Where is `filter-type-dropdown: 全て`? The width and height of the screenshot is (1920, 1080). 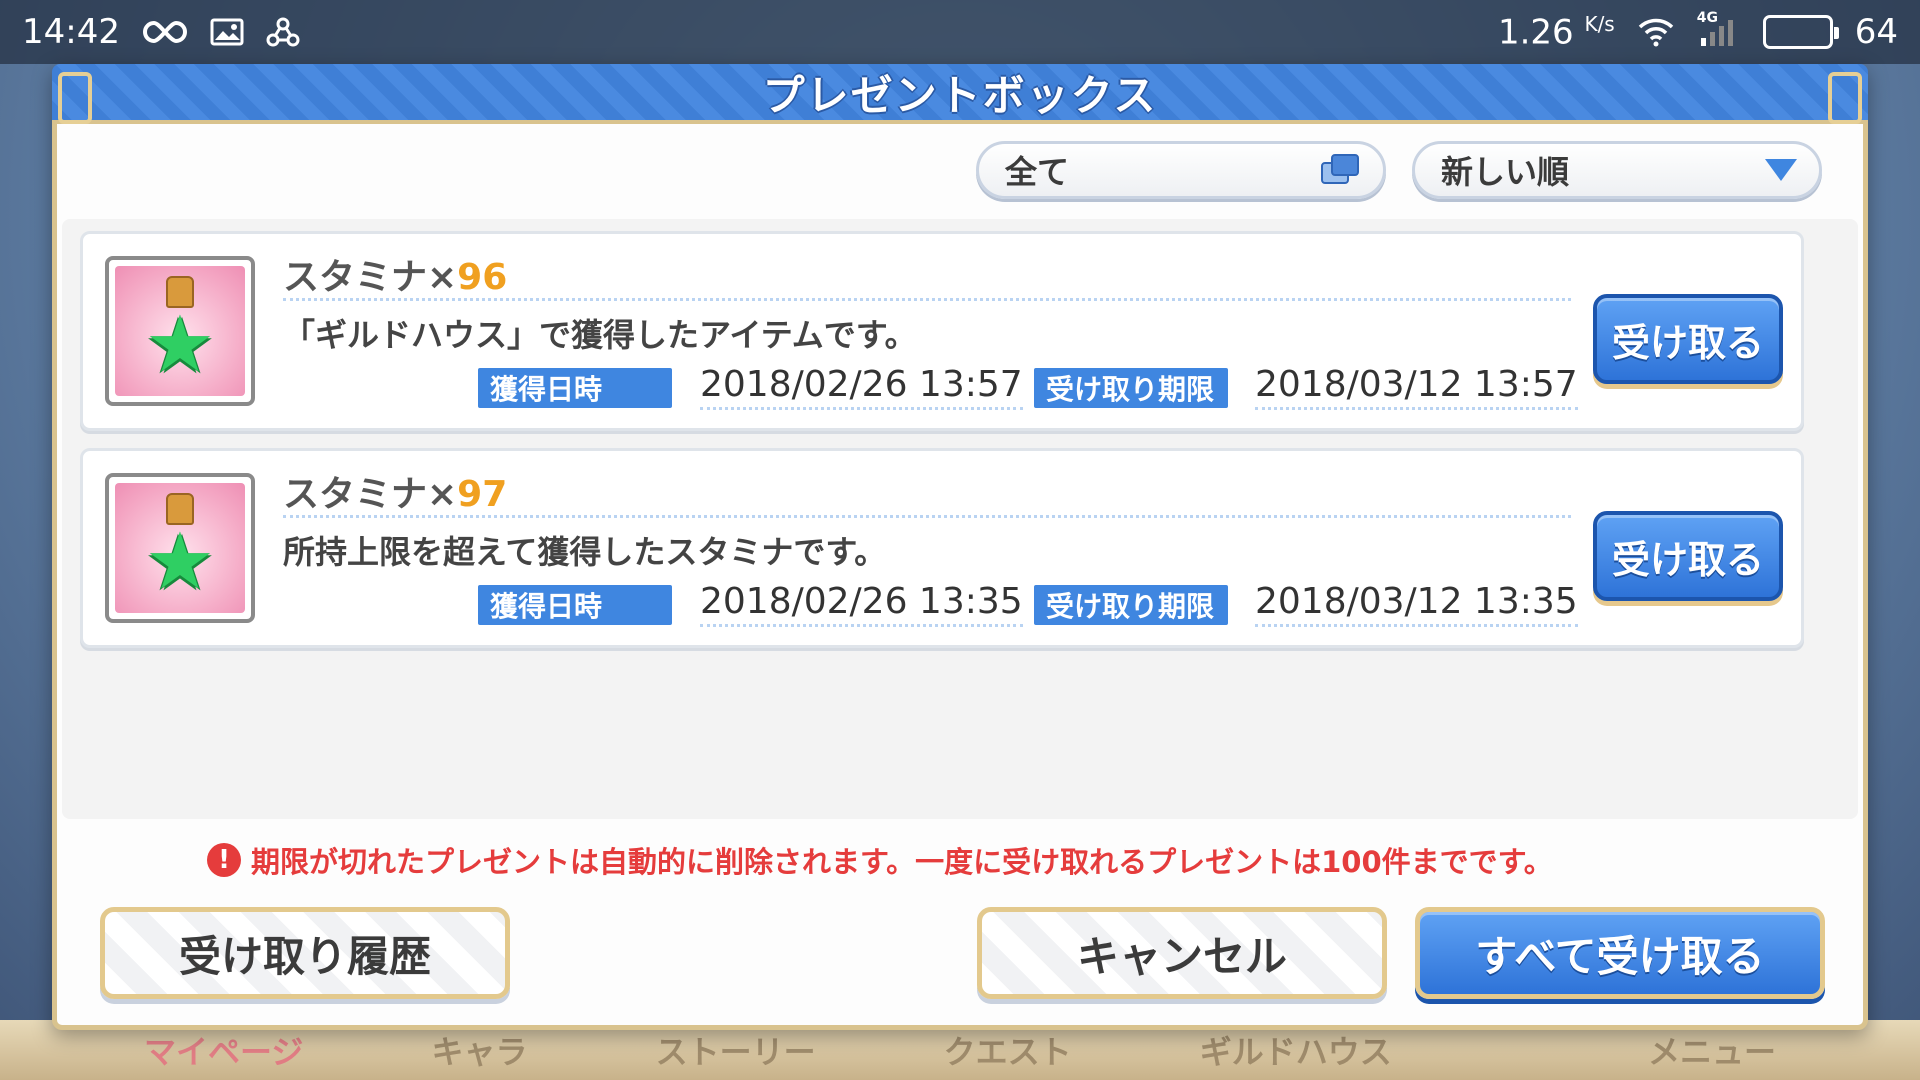 filter-type-dropdown: 全て is located at coordinates (1181, 170).